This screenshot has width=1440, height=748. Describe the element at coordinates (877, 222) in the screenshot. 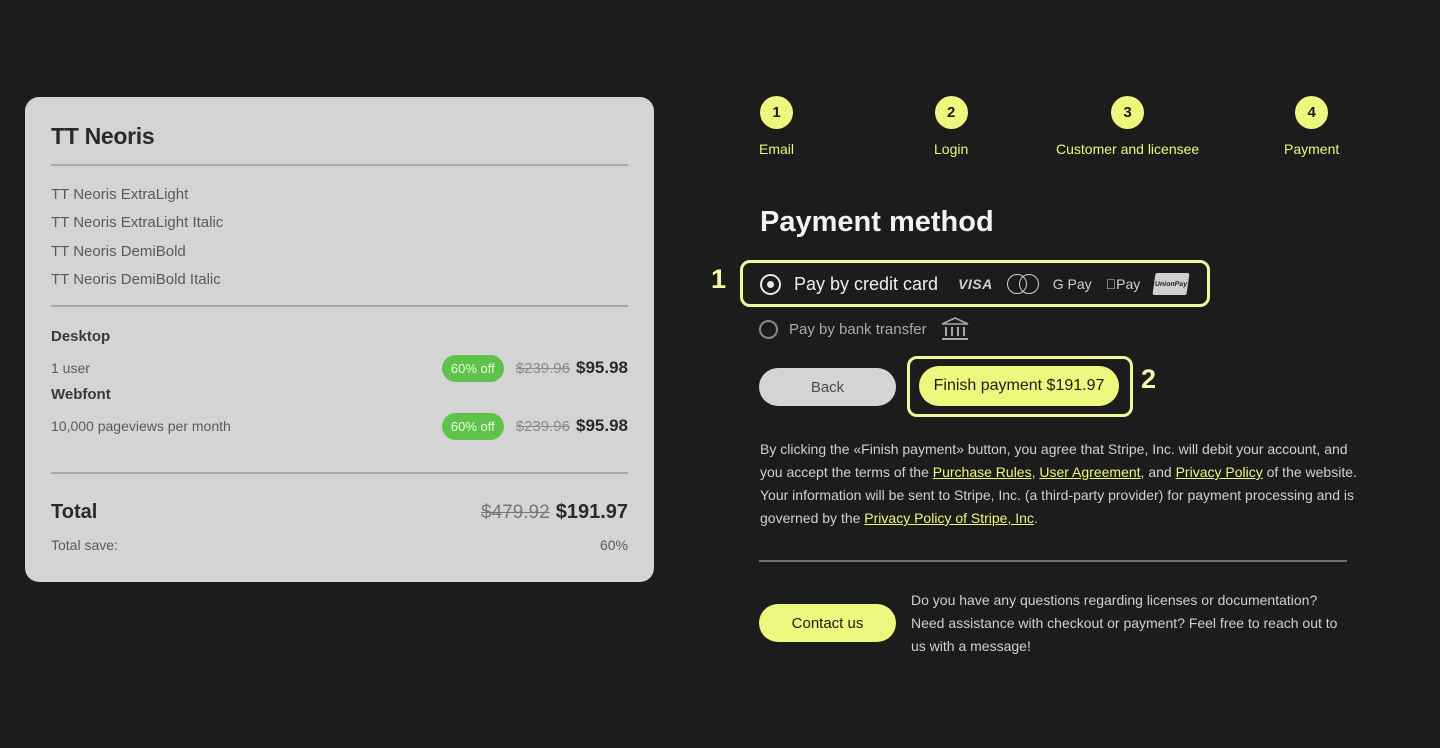

I see `payment-method-heading: Payment method` at that location.